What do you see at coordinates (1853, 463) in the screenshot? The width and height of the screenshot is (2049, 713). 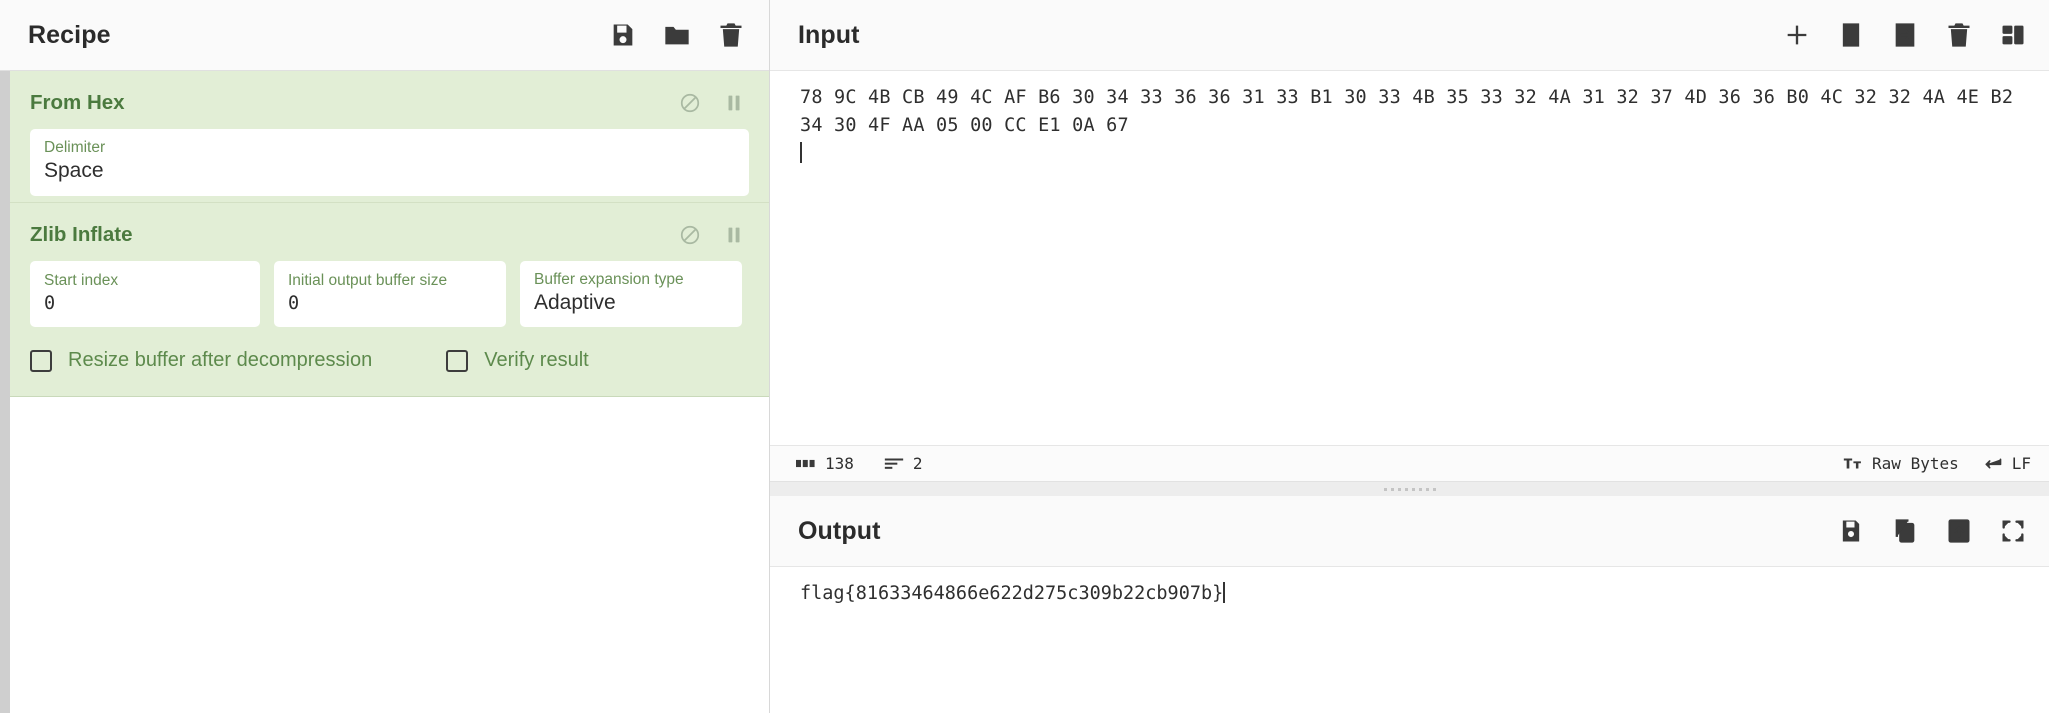 I see `character-encoding-icon` at bounding box center [1853, 463].